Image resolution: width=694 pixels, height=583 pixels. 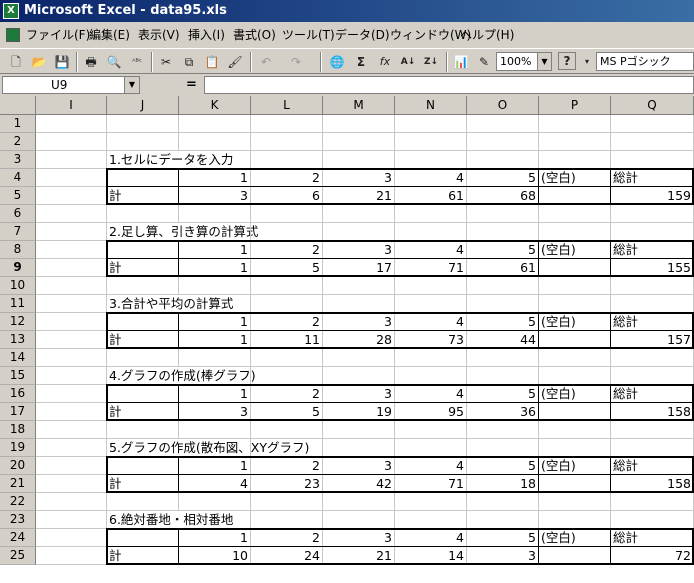 What do you see at coordinates (18, 105) in the screenshot?
I see `select-all-corner` at bounding box center [18, 105].